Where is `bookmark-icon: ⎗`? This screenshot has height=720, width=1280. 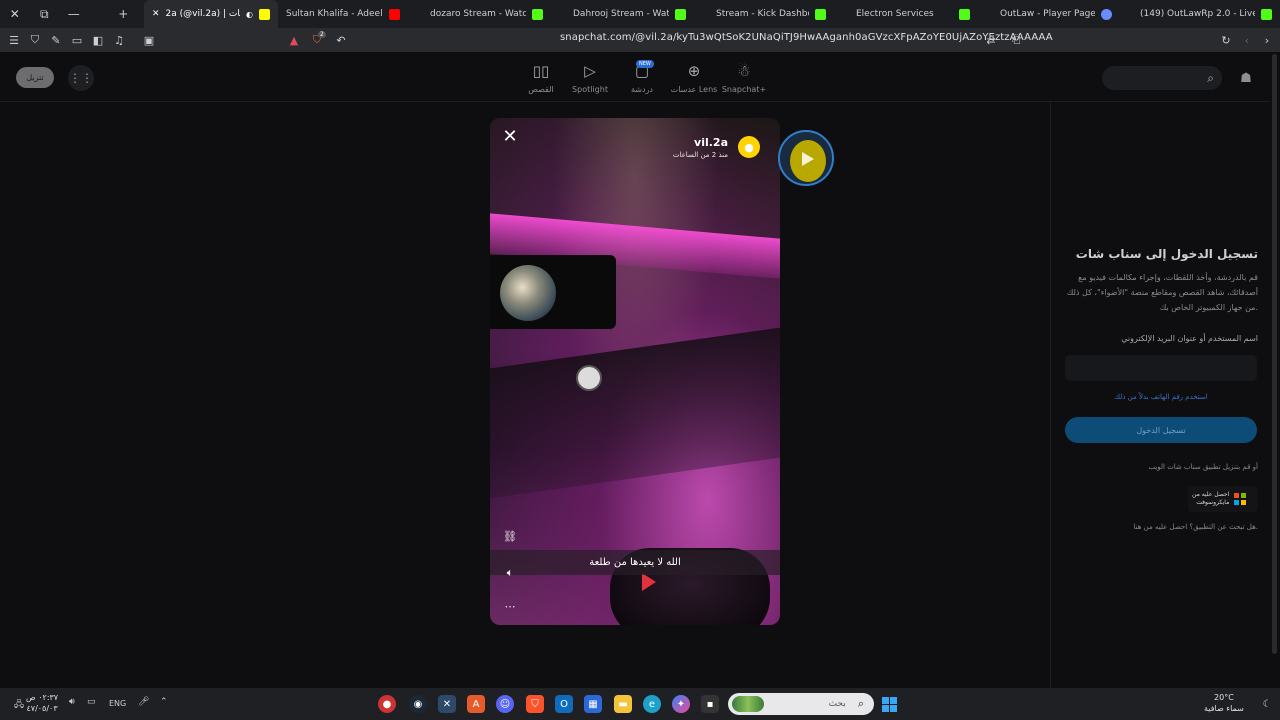 bookmark-icon: ⎗ is located at coordinates (1016, 40).